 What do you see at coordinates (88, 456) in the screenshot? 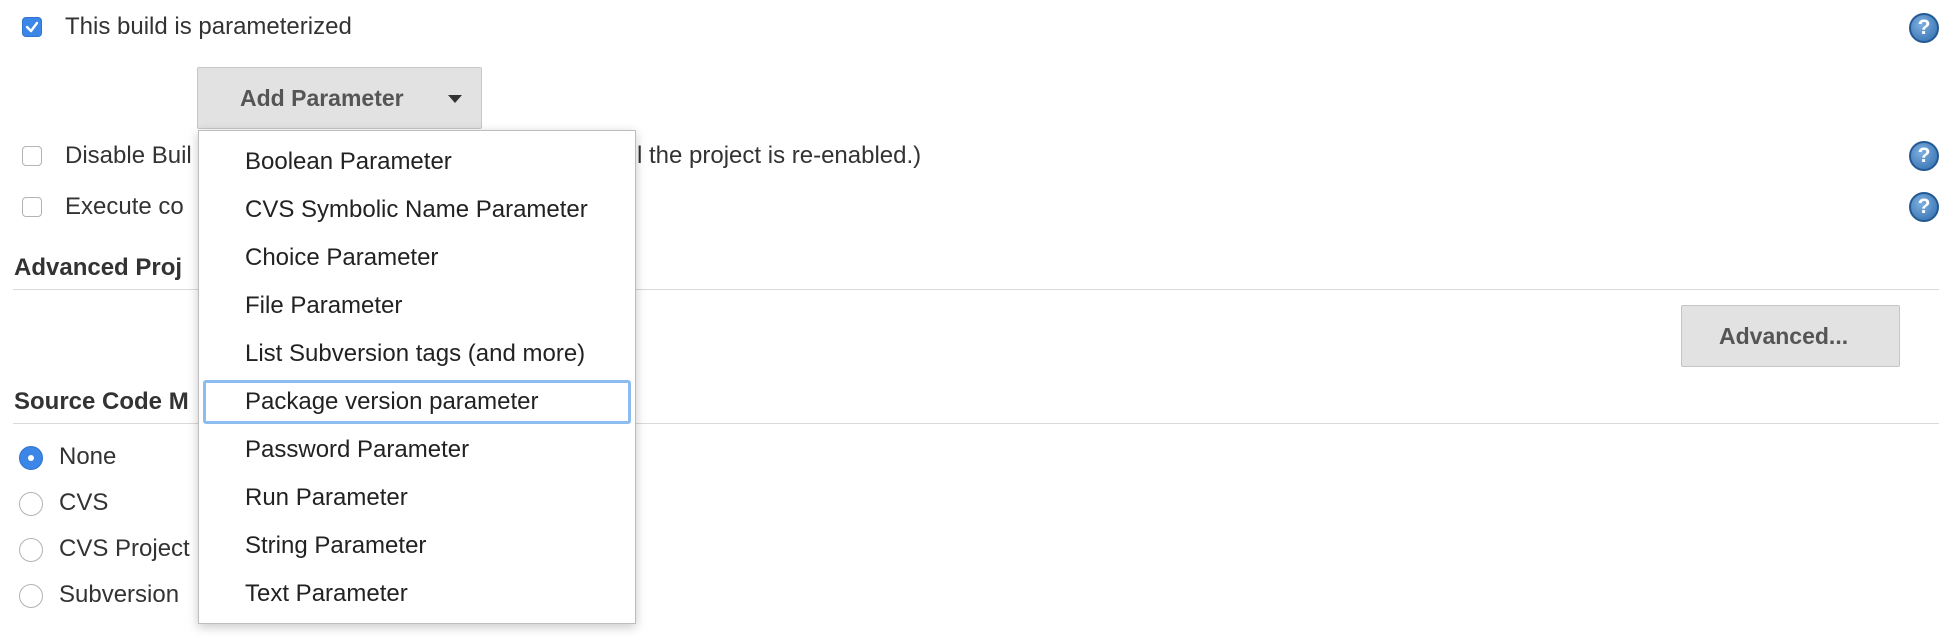
I see `scm-option-label: None` at bounding box center [88, 456].